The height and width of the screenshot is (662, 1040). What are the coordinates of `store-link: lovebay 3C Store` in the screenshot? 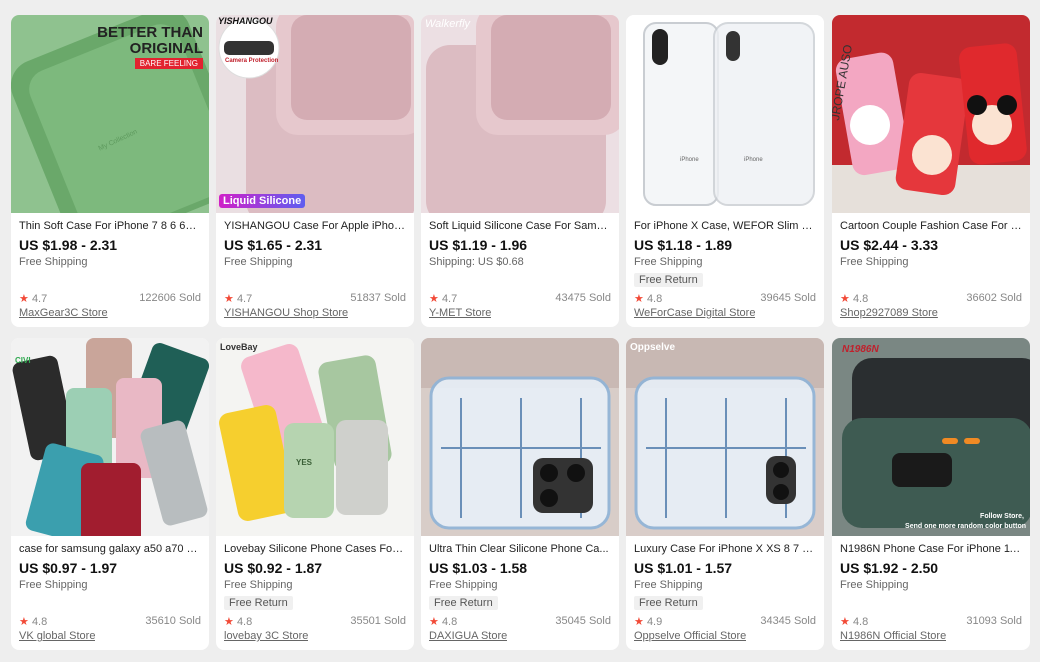 It's located at (266, 636).